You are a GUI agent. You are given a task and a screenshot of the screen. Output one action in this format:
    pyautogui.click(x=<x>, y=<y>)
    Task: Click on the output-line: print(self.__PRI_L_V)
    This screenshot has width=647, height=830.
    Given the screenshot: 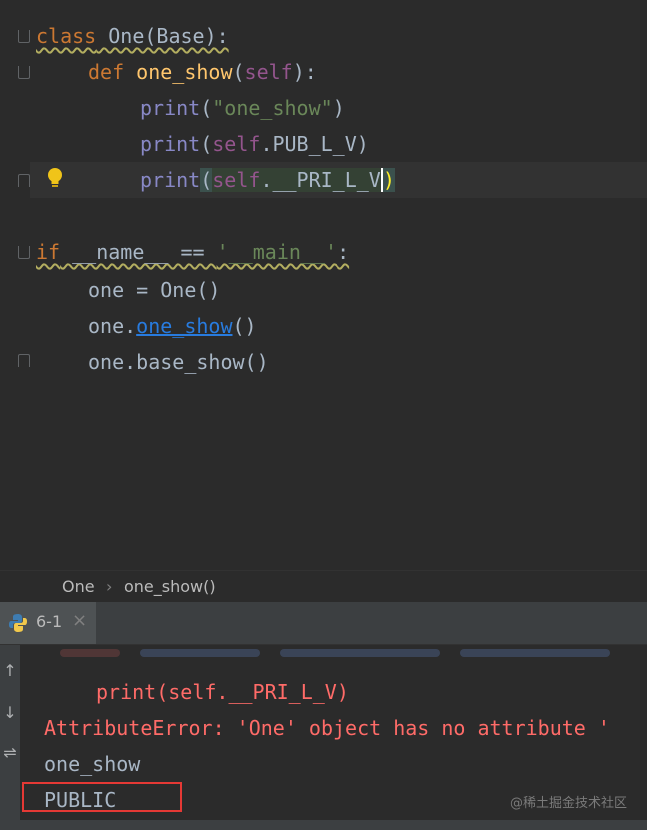 What is the action you would take?
    pyautogui.click(x=222, y=692)
    